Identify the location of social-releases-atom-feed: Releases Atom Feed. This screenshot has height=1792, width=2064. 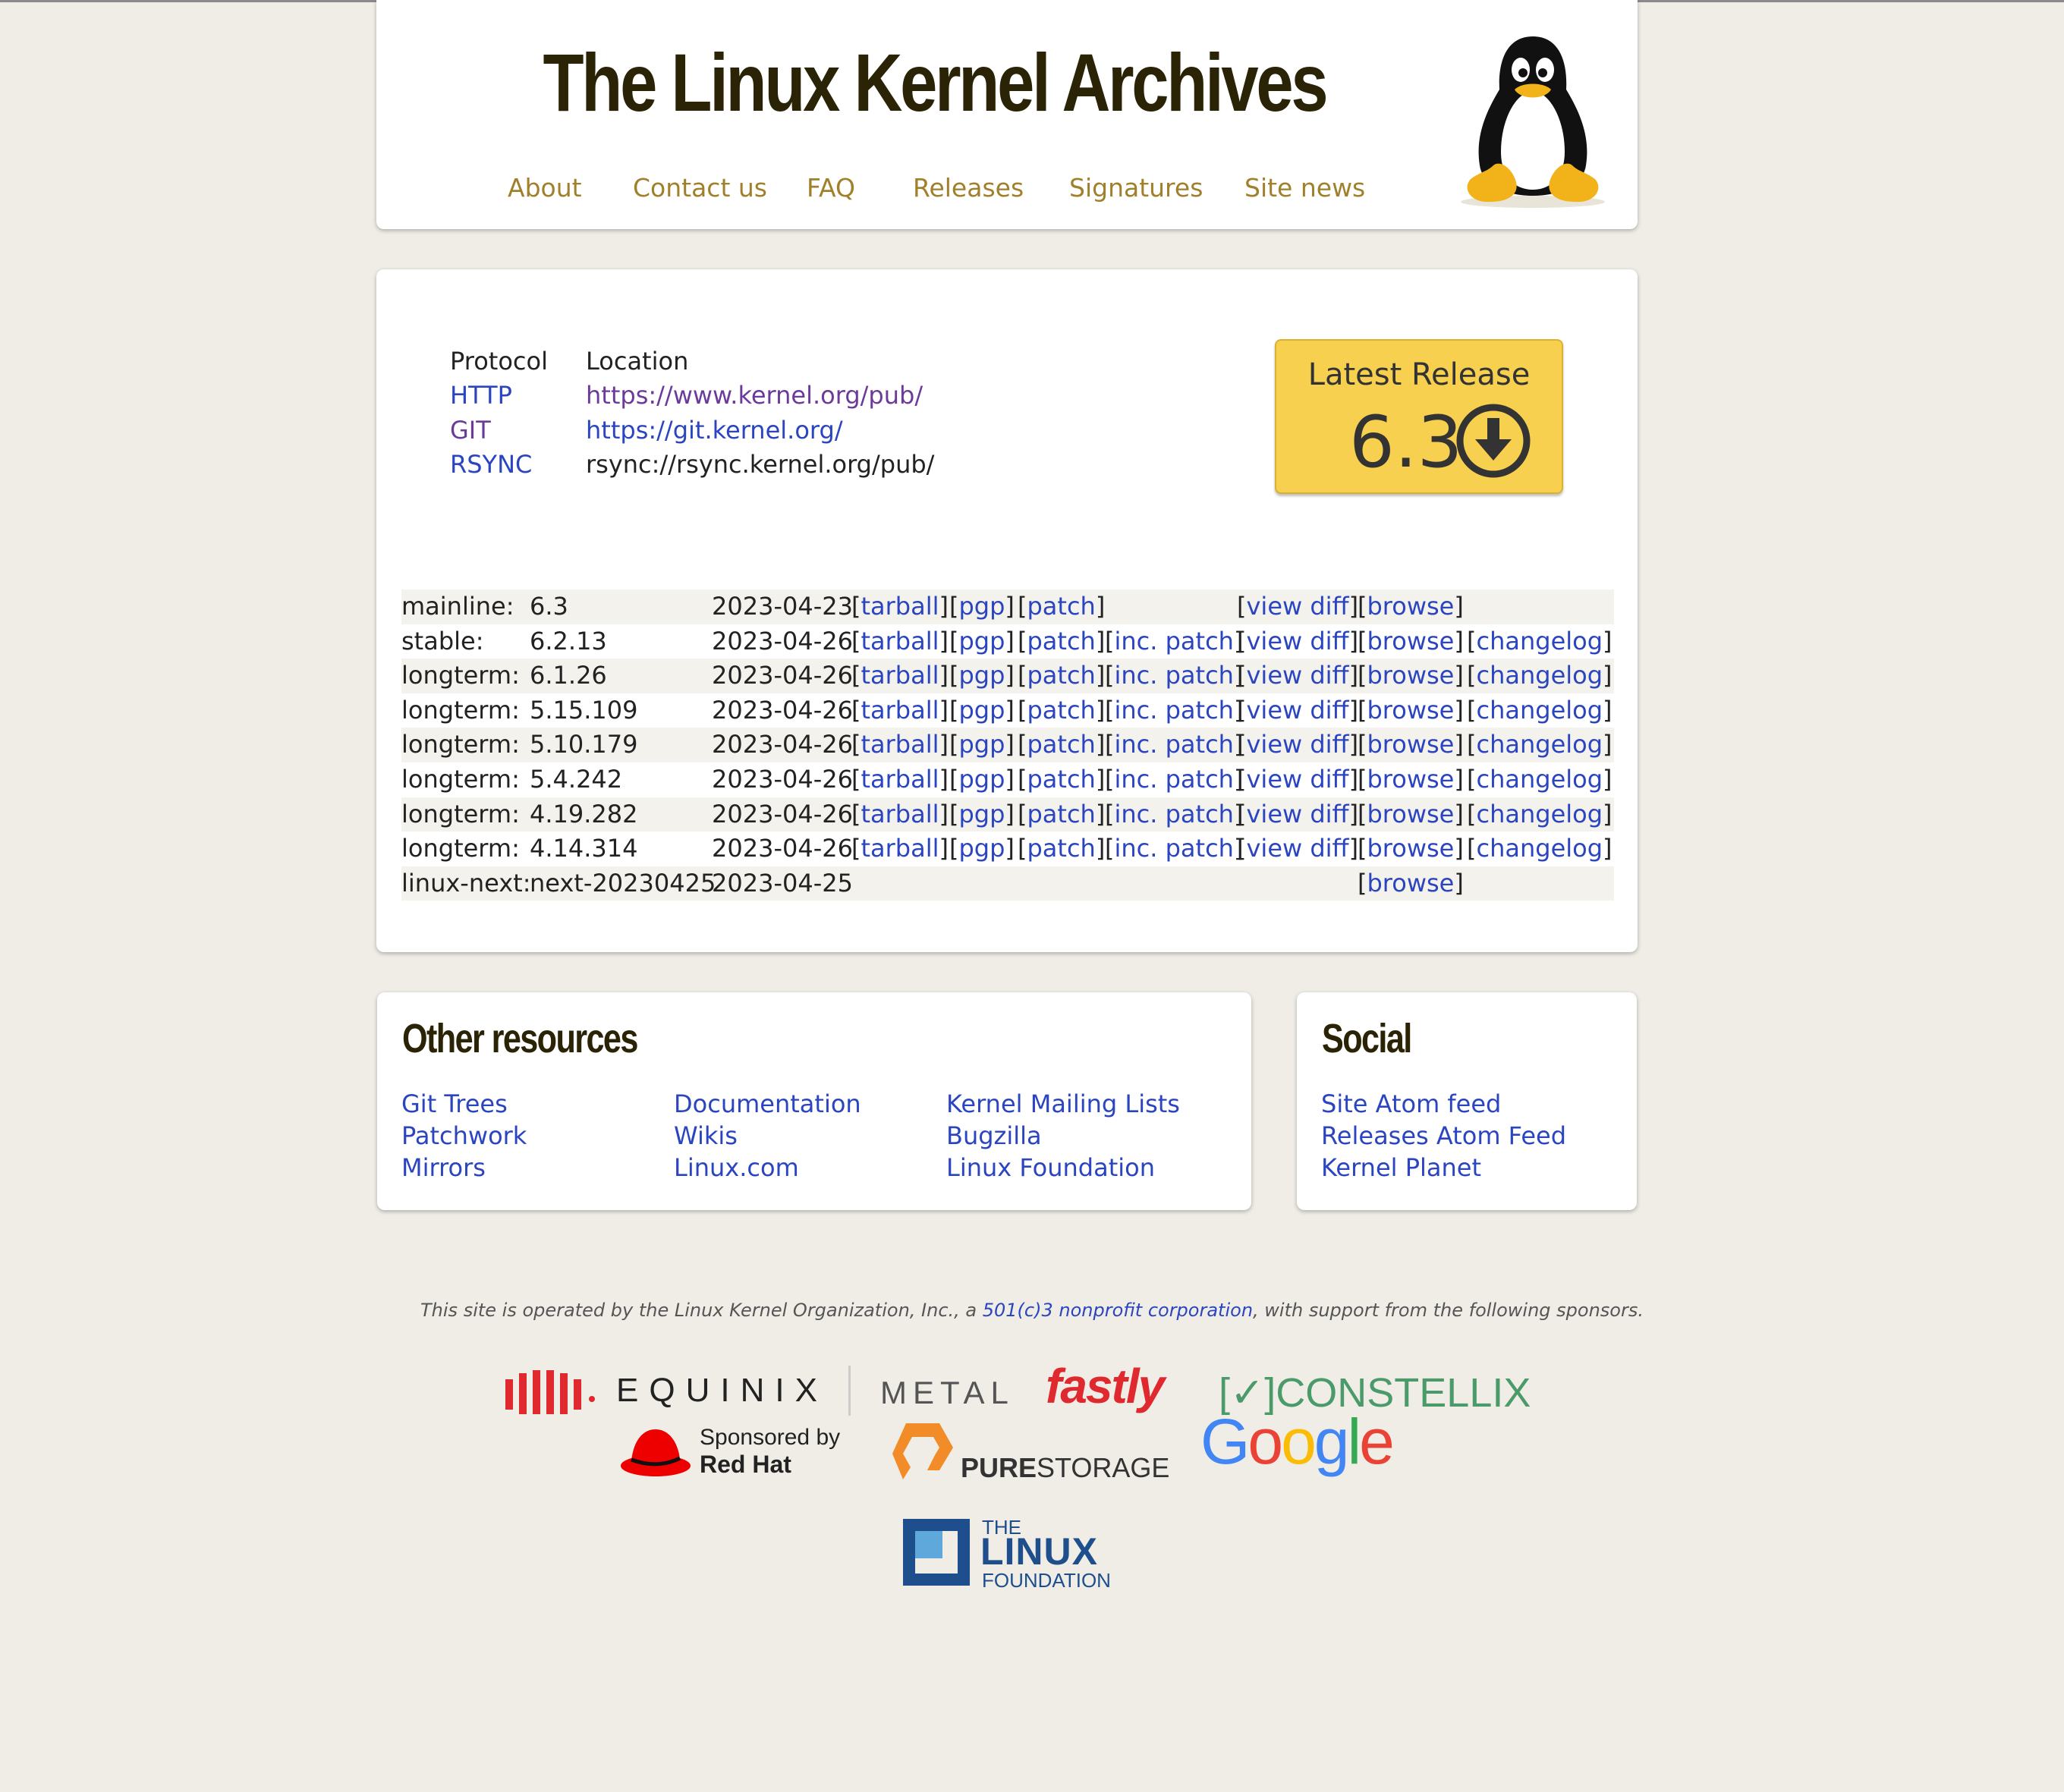
(1443, 1136).